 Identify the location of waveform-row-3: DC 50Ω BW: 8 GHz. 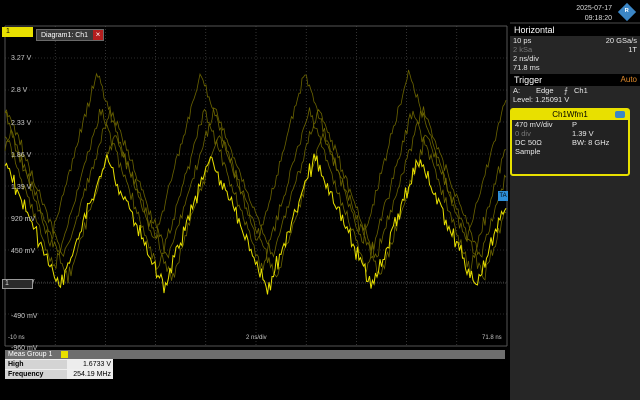
(570, 142).